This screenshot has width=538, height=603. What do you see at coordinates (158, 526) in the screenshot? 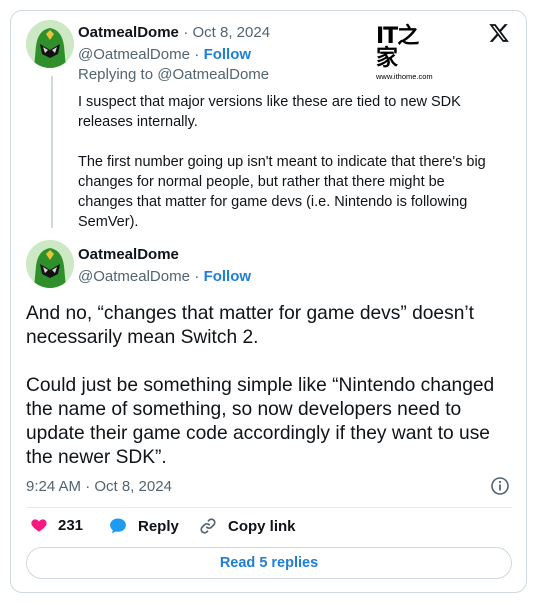
I see `reply-label: Reply` at bounding box center [158, 526].